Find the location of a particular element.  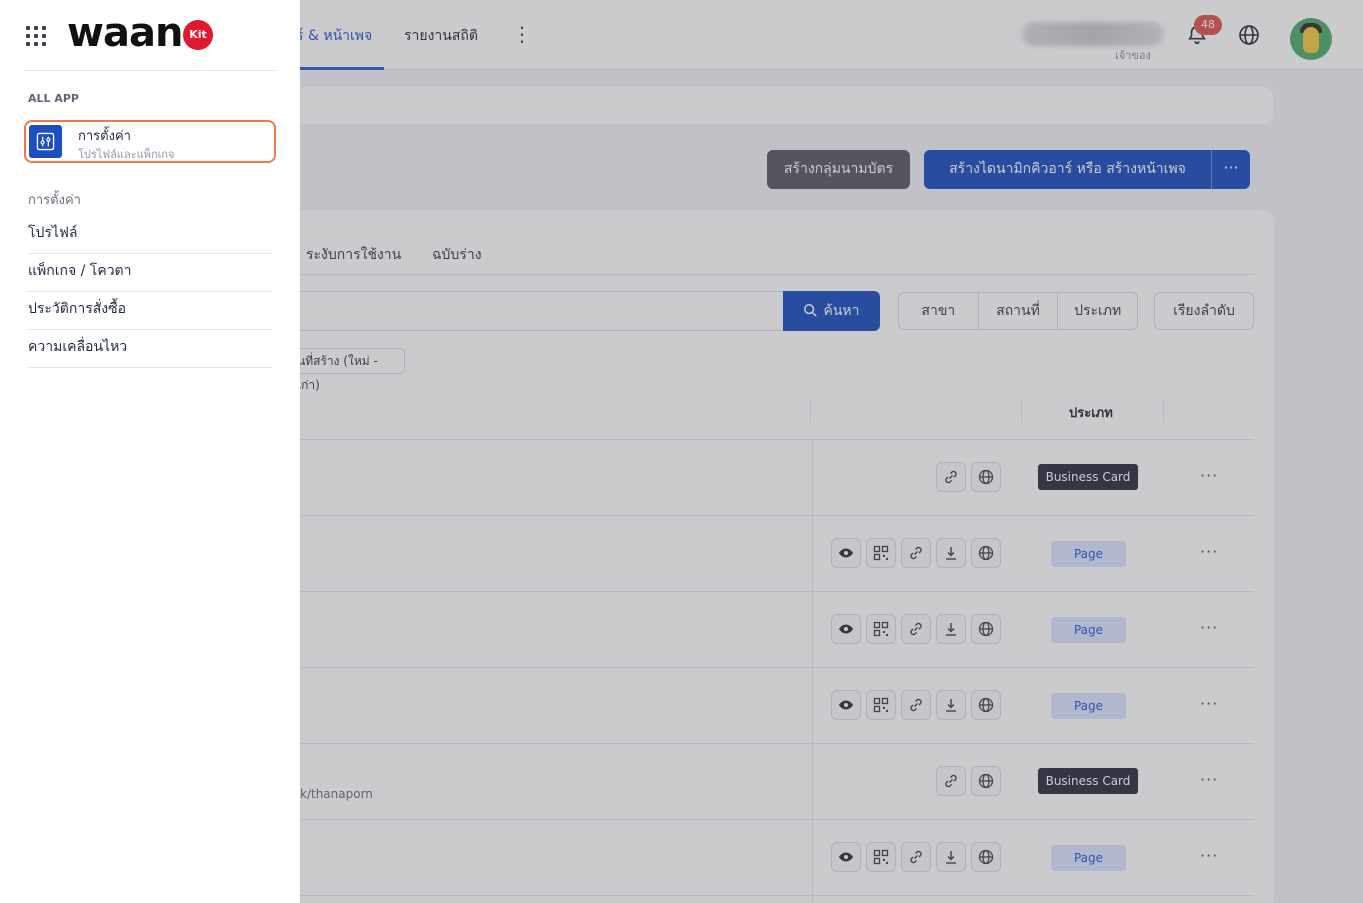

menu-item-profile: โปรไฟล์ is located at coordinates (150, 235).